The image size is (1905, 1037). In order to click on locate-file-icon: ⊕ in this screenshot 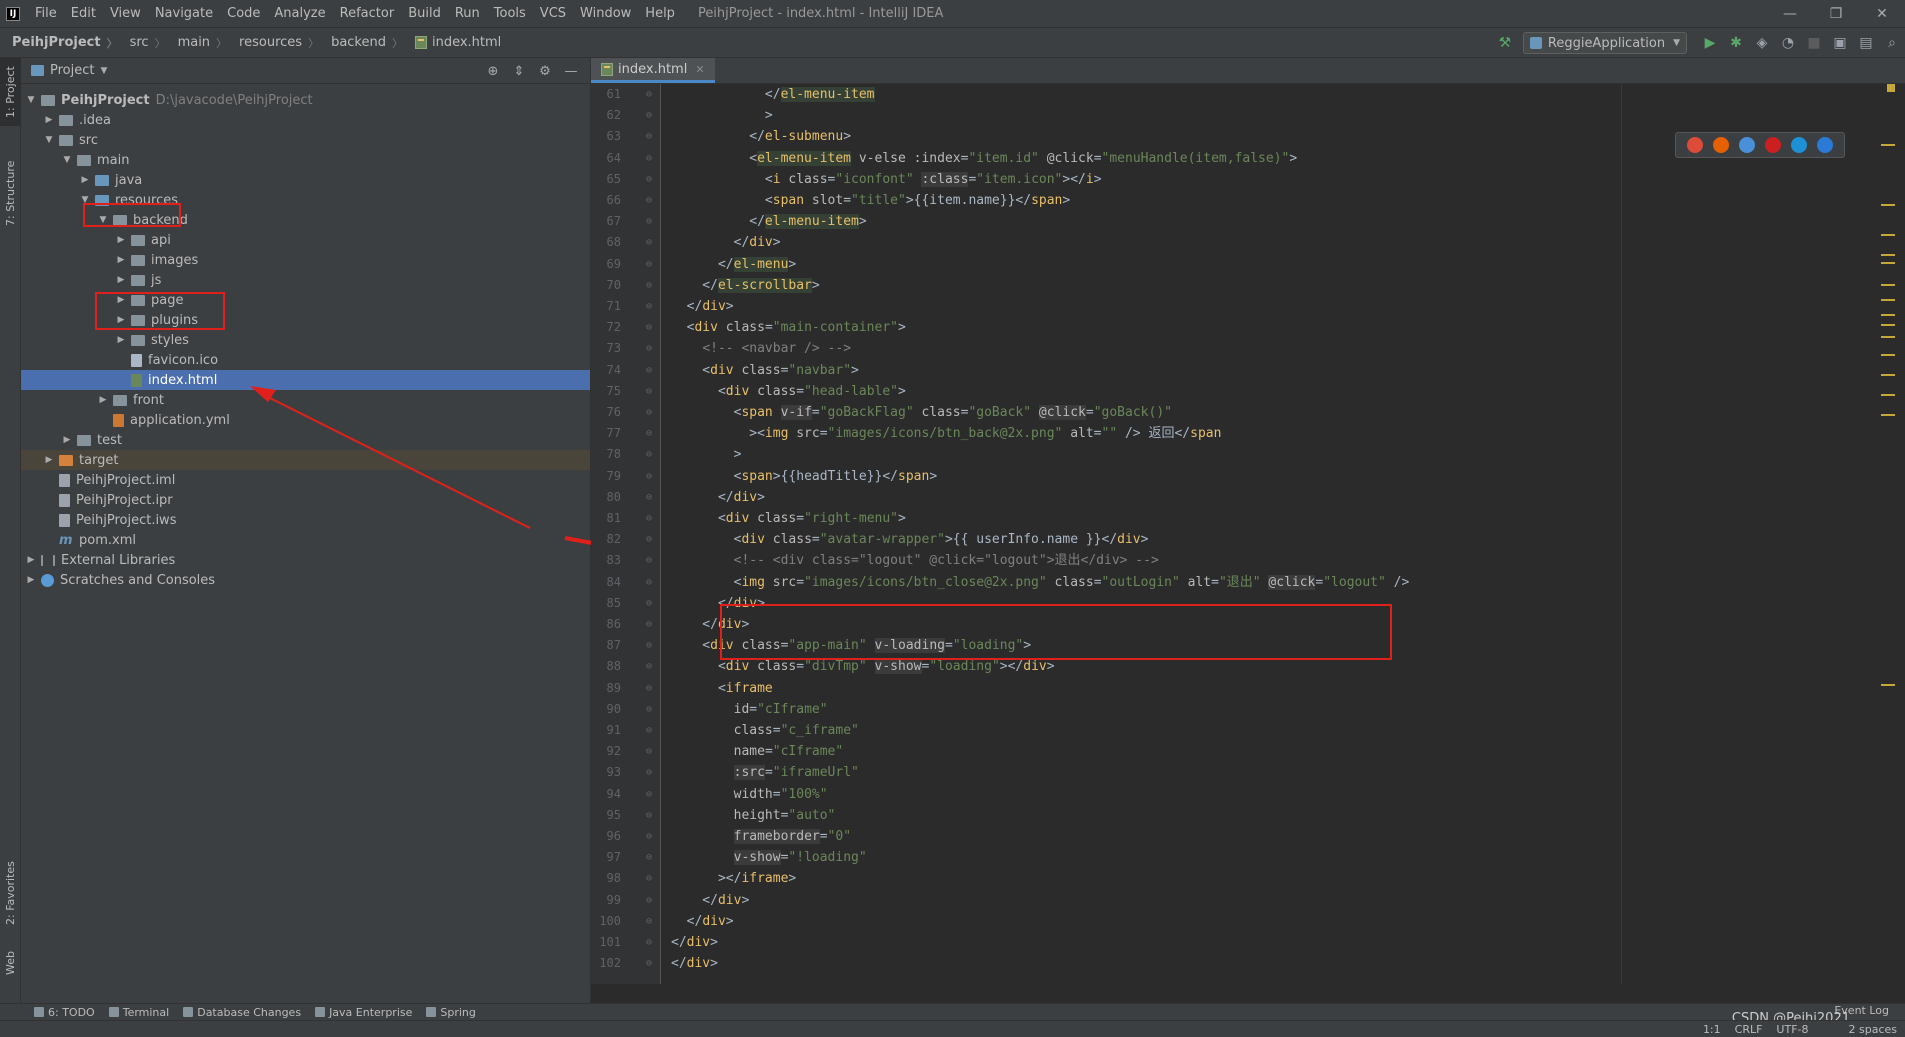, I will do `click(493, 71)`.